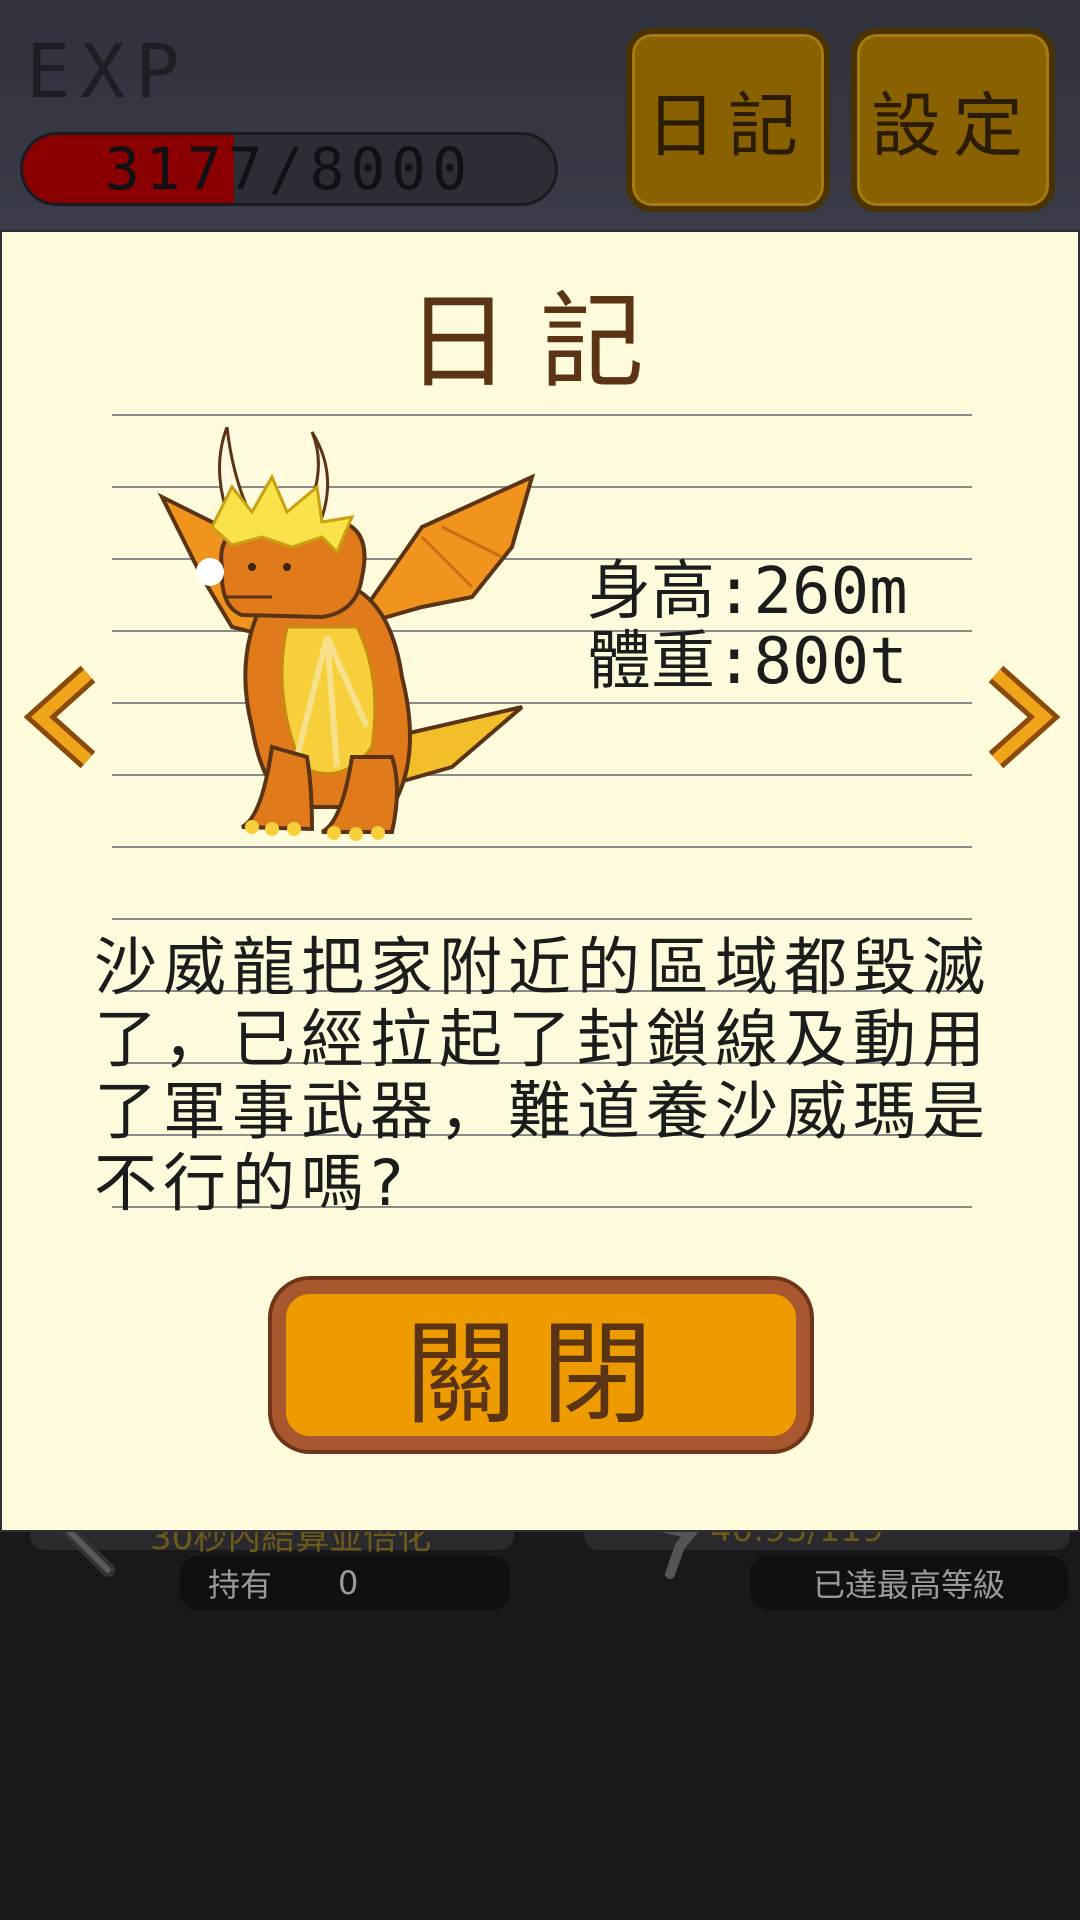 The width and height of the screenshot is (1080, 1920). What do you see at coordinates (64, 717) in the screenshot?
I see `chevron-left-icon` at bounding box center [64, 717].